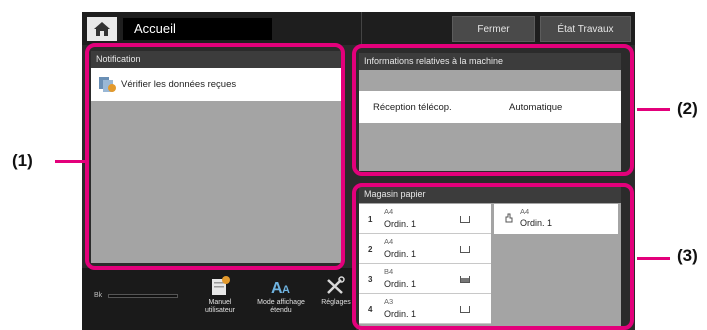  I want to click on tray-number: 3, so click(370, 279).